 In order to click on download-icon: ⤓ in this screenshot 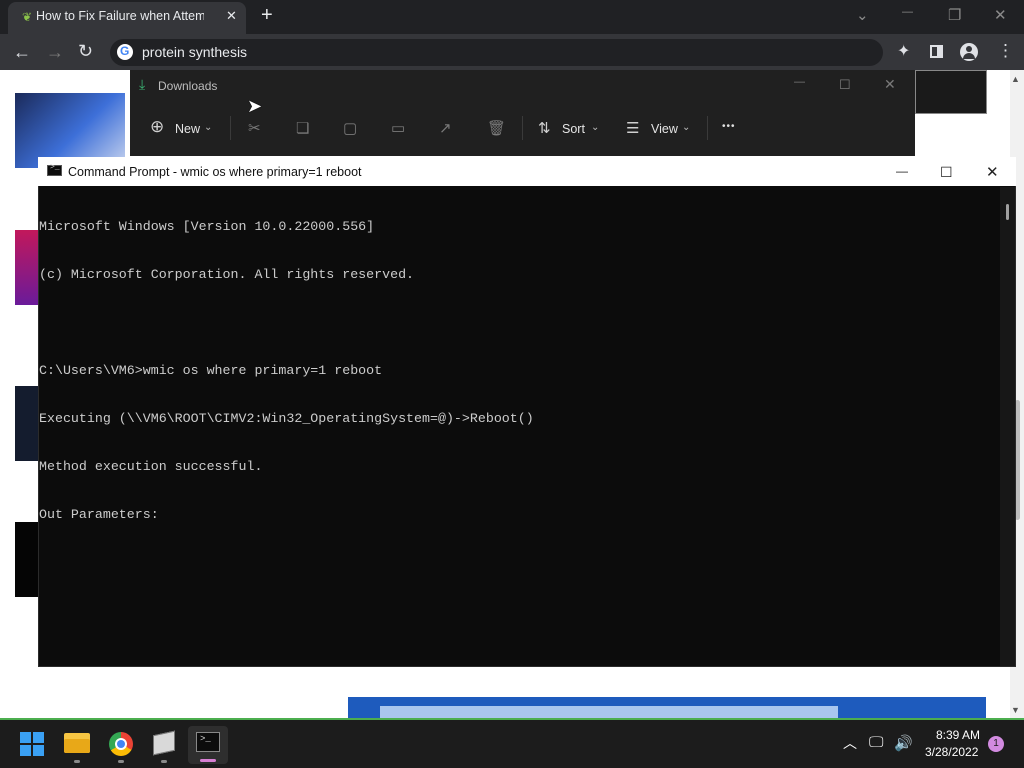, I will do `click(142, 84)`.